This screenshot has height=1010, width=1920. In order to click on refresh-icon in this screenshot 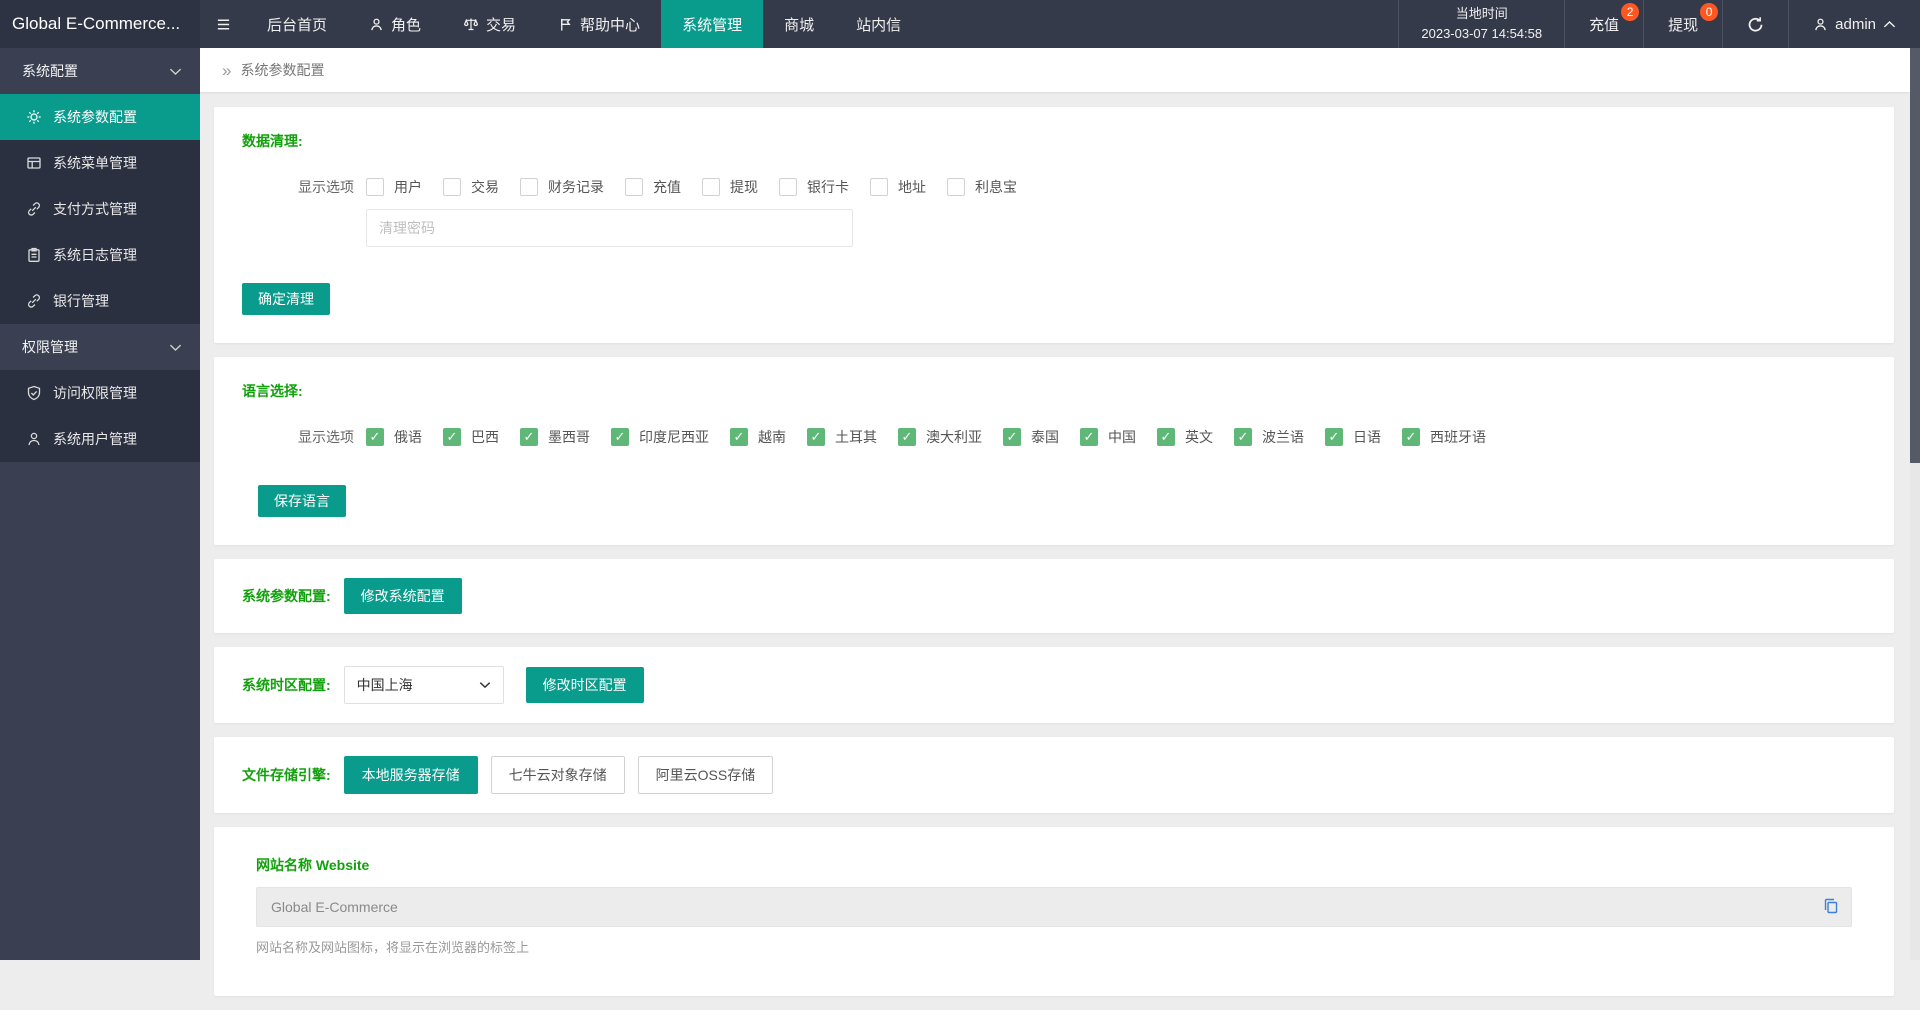, I will do `click(1755, 24)`.